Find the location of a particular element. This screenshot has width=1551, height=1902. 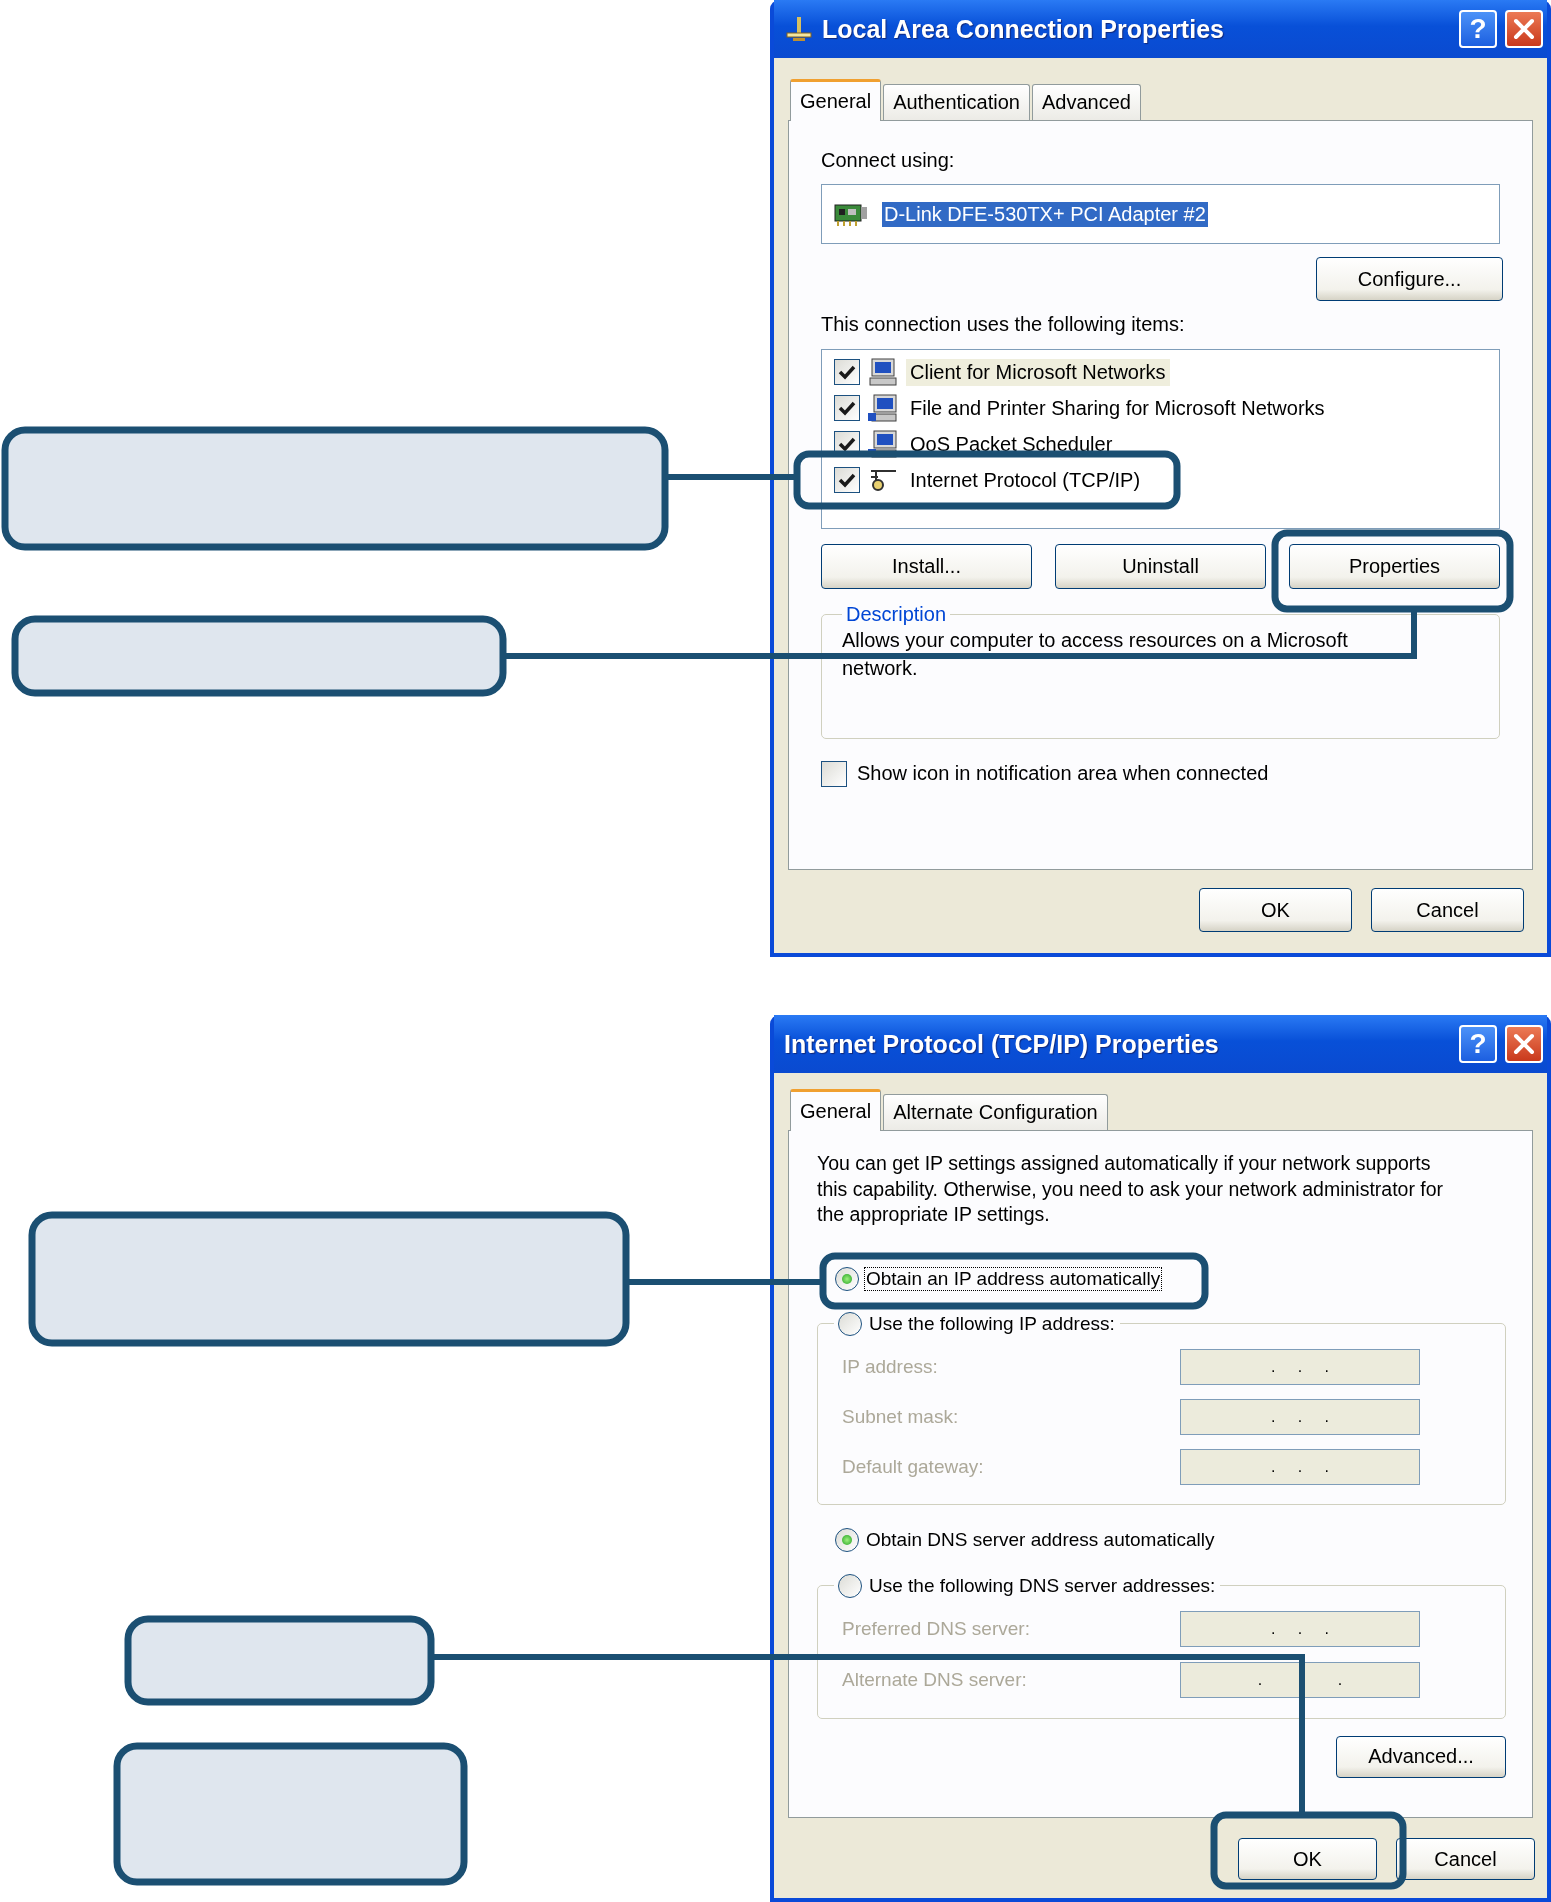

field-label: Connect using: is located at coordinates (888, 160).